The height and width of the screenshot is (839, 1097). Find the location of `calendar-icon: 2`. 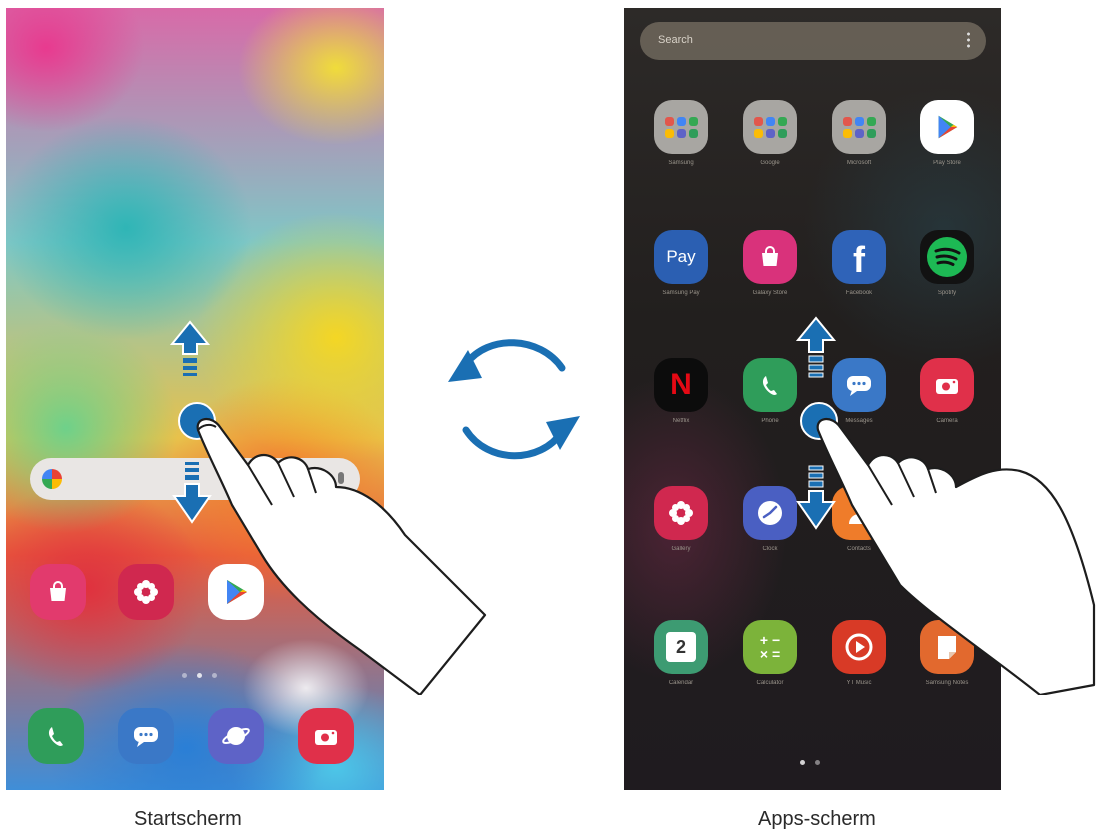

calendar-icon: 2 is located at coordinates (681, 647).